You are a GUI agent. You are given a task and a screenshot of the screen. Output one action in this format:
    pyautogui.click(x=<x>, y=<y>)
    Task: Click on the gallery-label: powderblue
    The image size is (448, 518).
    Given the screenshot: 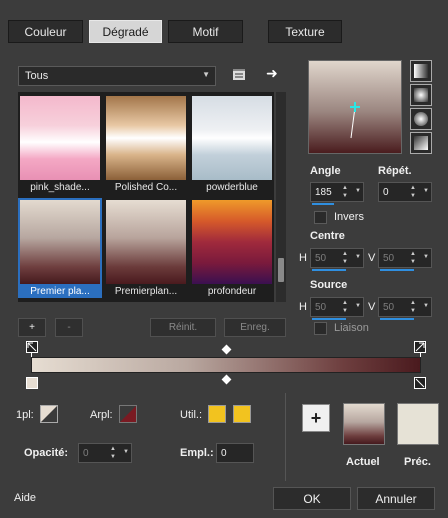 What is the action you would take?
    pyautogui.click(x=232, y=187)
    